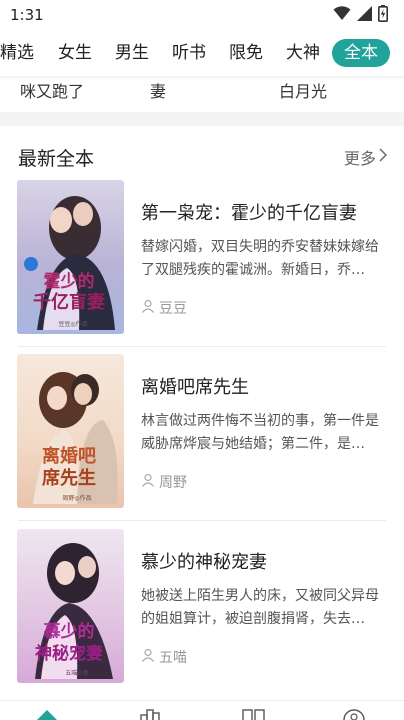 This screenshot has width=404, height=720. What do you see at coordinates (364, 15) in the screenshot?
I see `signal-icon` at bounding box center [364, 15].